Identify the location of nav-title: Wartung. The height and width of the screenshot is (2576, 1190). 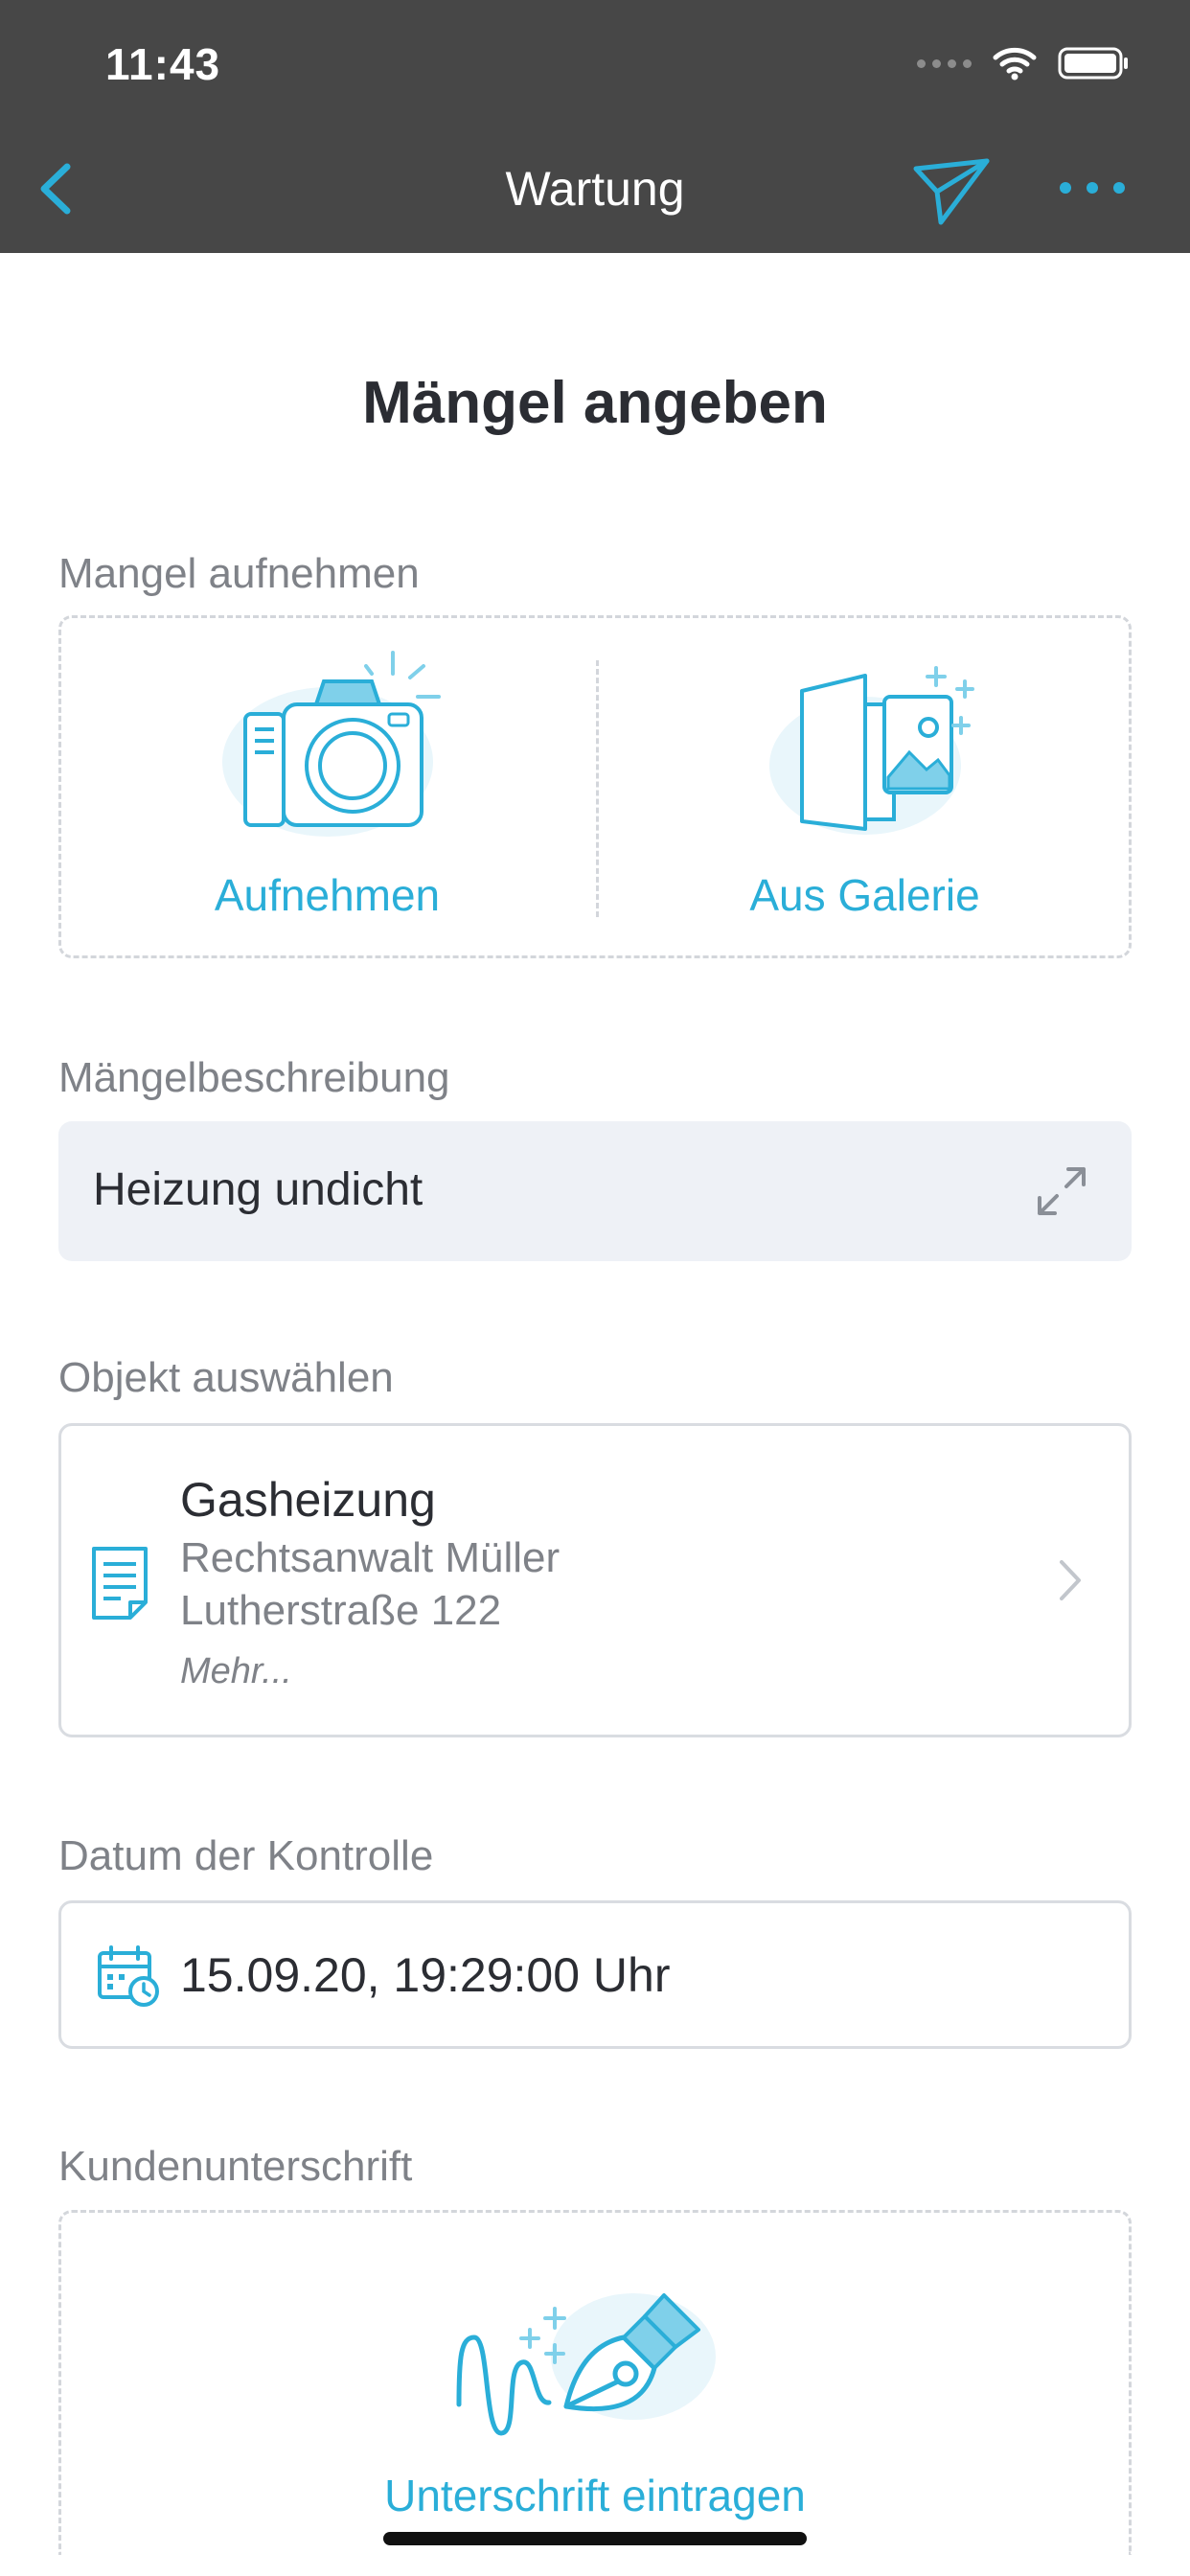
(595, 189).